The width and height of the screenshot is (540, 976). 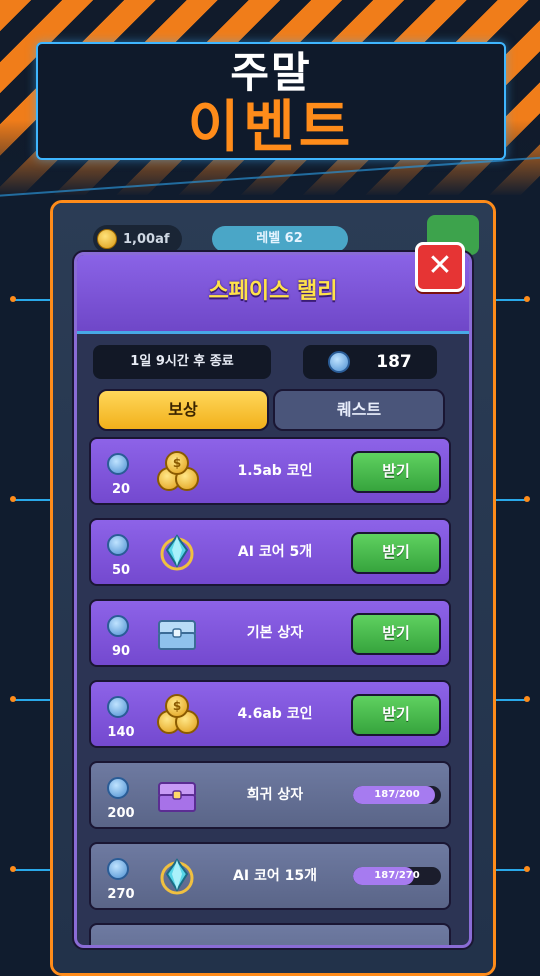 What do you see at coordinates (275, 552) in the screenshot?
I see `reward-label: AI 코어 5개` at bounding box center [275, 552].